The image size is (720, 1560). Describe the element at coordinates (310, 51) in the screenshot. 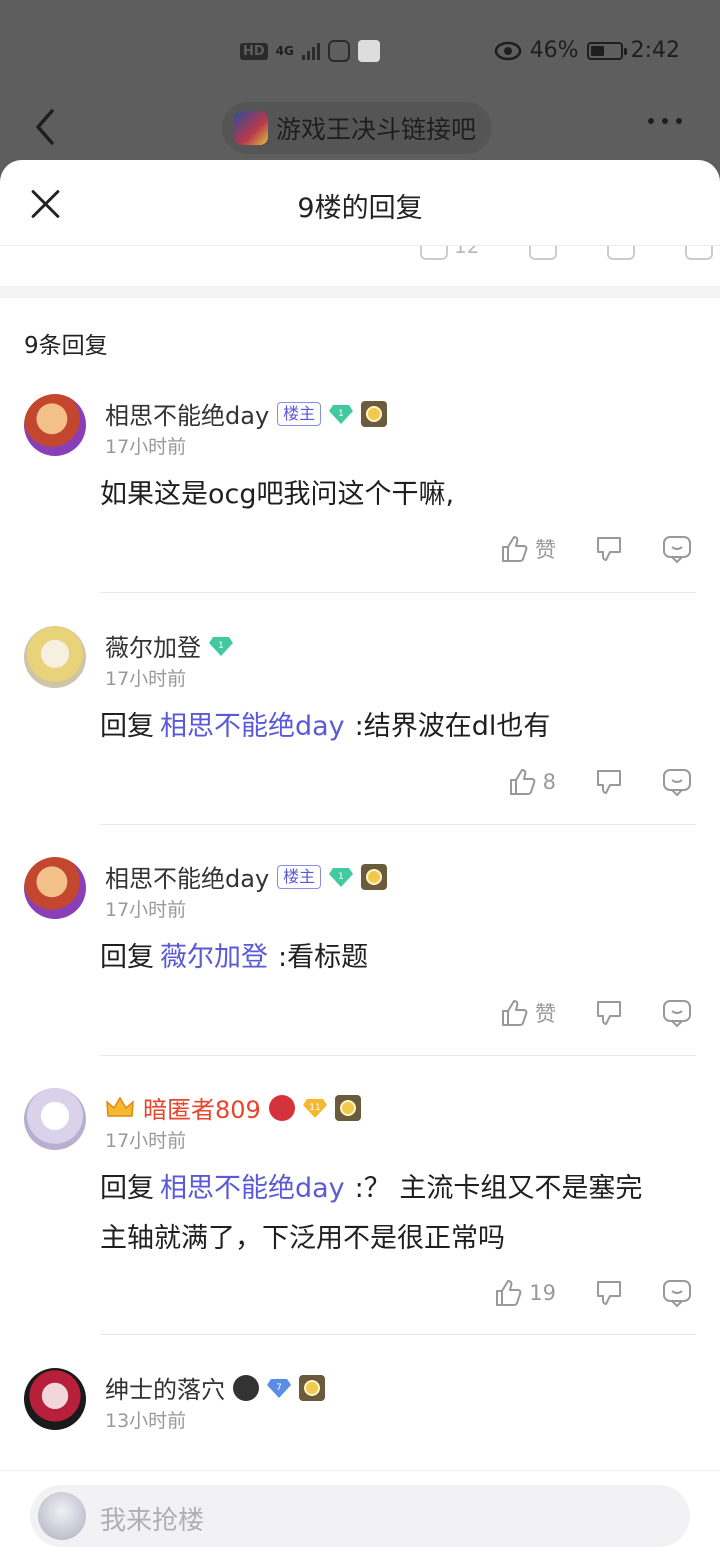

I see `signal-icon` at that location.